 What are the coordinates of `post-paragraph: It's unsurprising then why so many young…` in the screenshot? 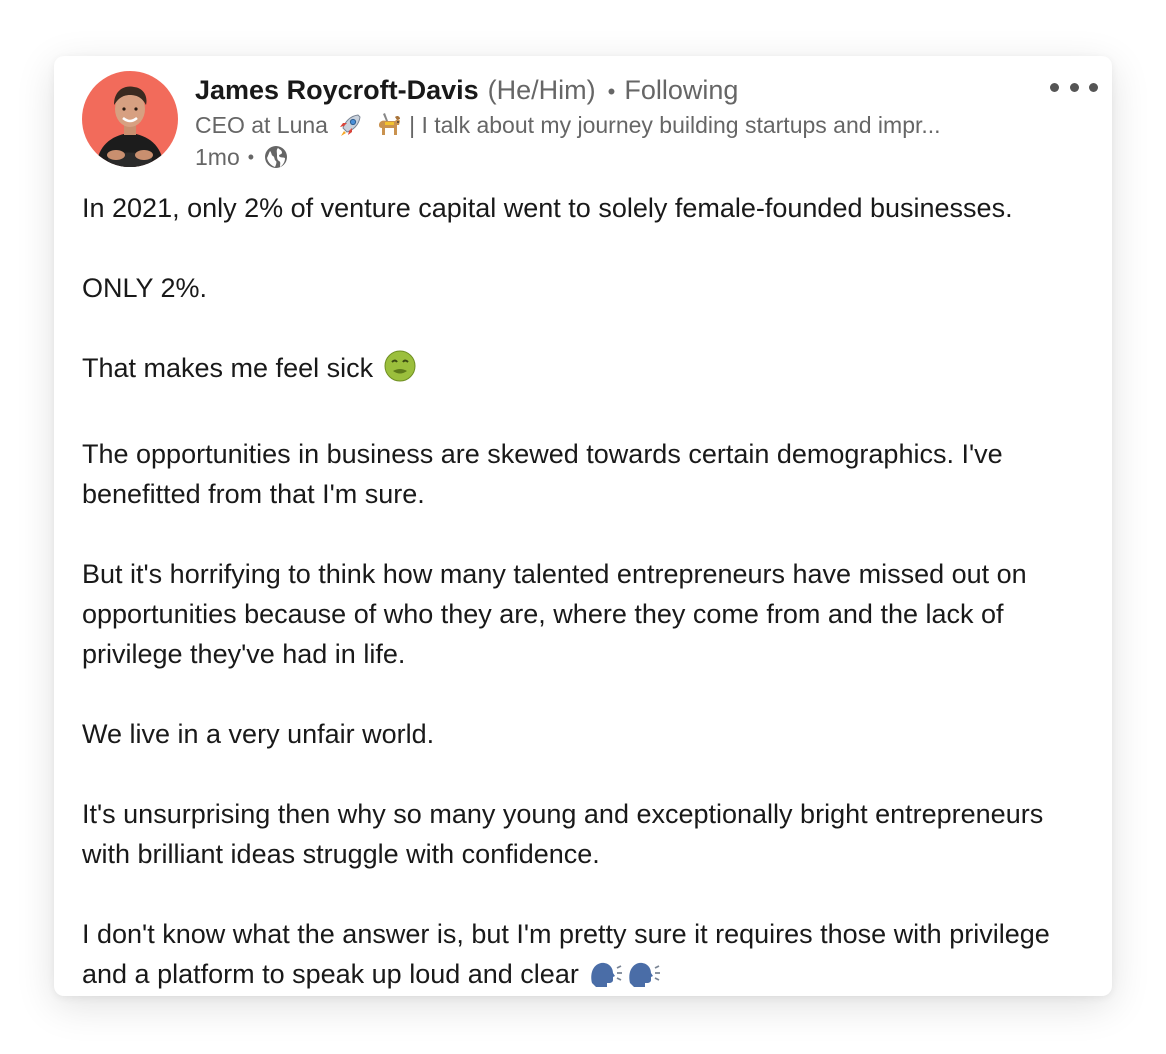 It's located at (563, 834).